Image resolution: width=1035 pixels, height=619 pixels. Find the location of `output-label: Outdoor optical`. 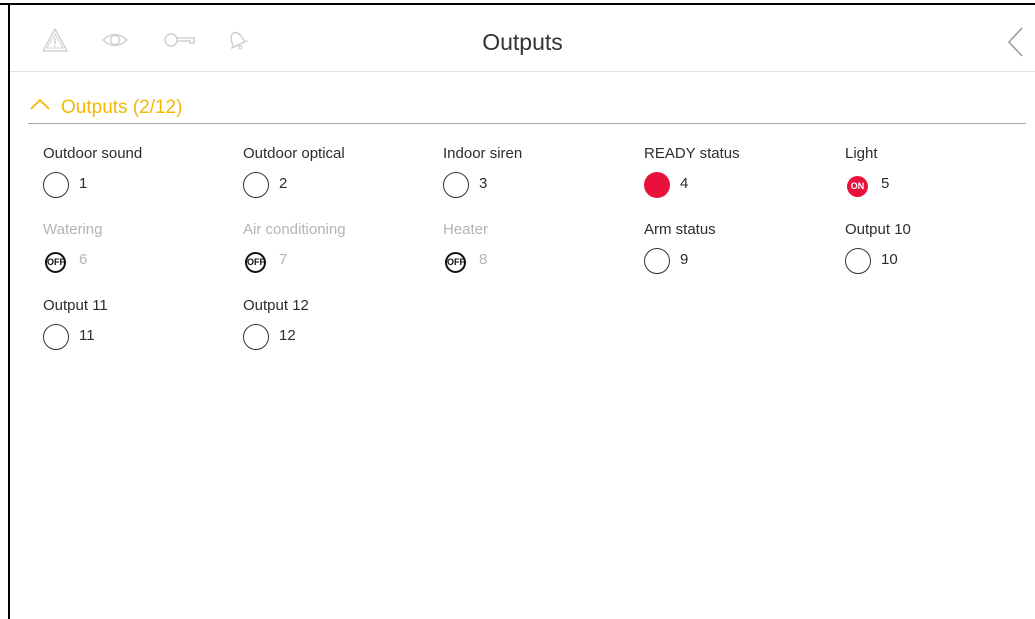

output-label: Outdoor optical is located at coordinates (294, 153).